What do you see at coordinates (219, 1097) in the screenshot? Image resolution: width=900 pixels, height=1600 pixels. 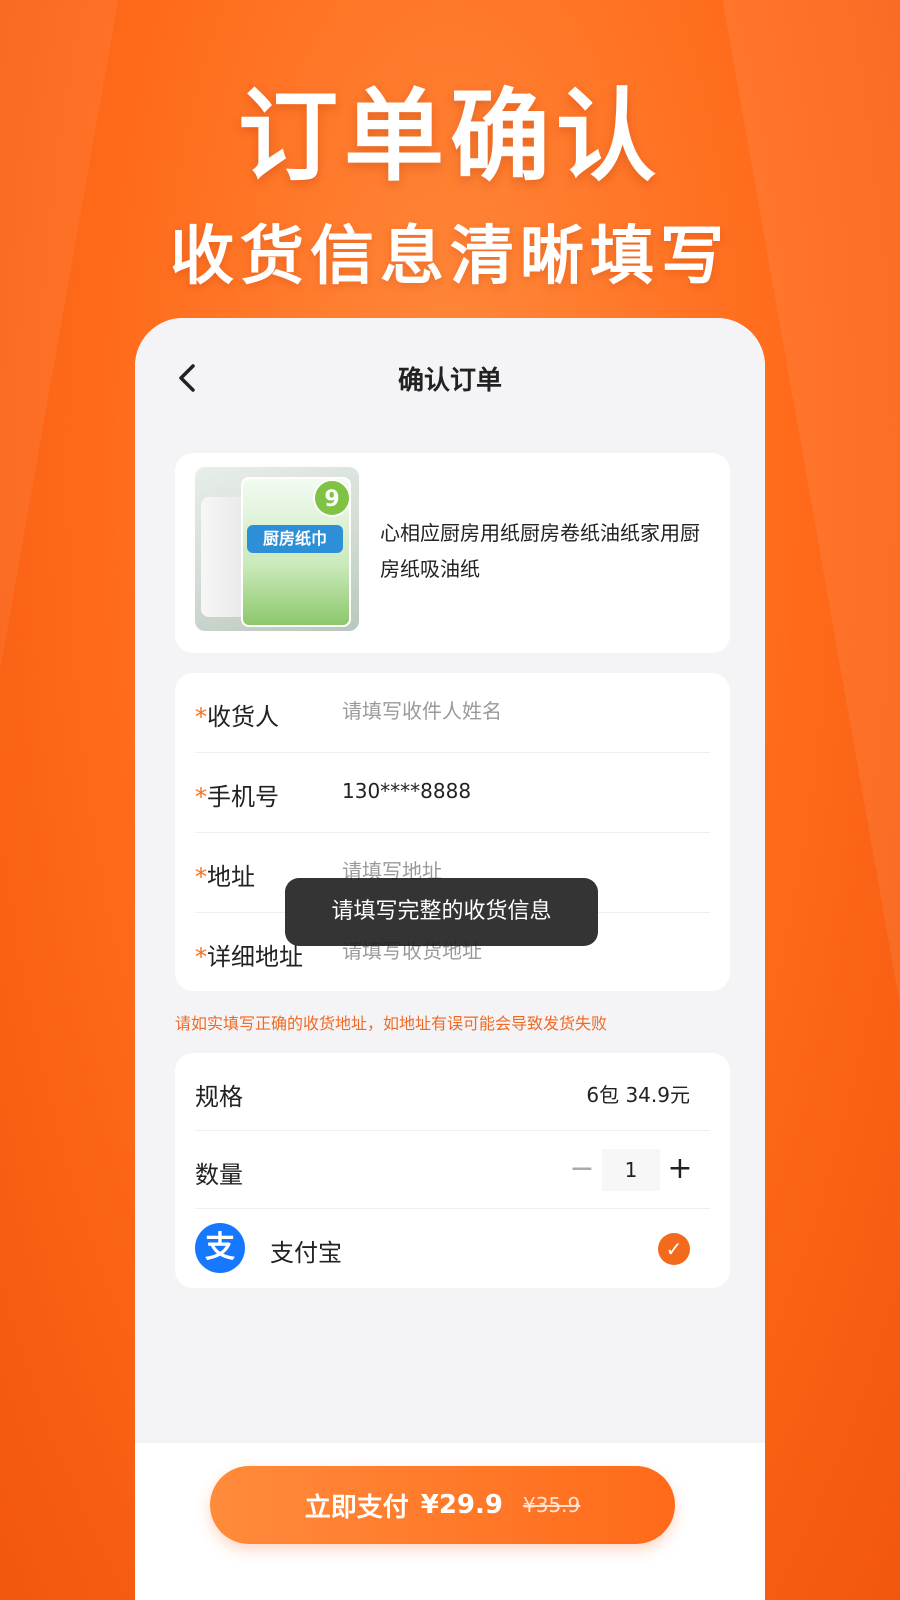 I see `spec-label: 规格` at bounding box center [219, 1097].